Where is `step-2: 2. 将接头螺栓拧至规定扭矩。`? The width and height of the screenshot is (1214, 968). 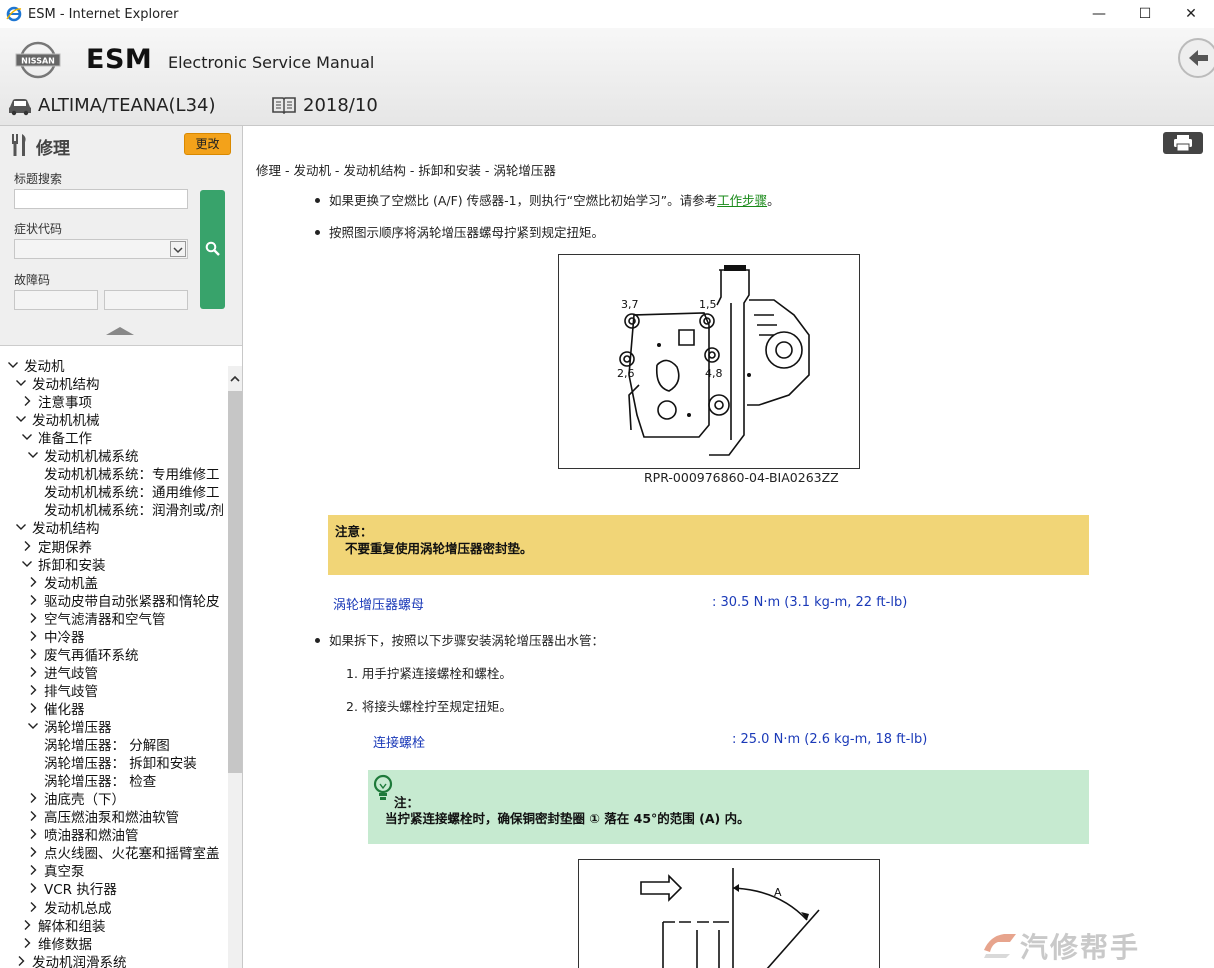
step-2: 2. 将接头螺栓拧至规定扭矩。 is located at coordinates (429, 706).